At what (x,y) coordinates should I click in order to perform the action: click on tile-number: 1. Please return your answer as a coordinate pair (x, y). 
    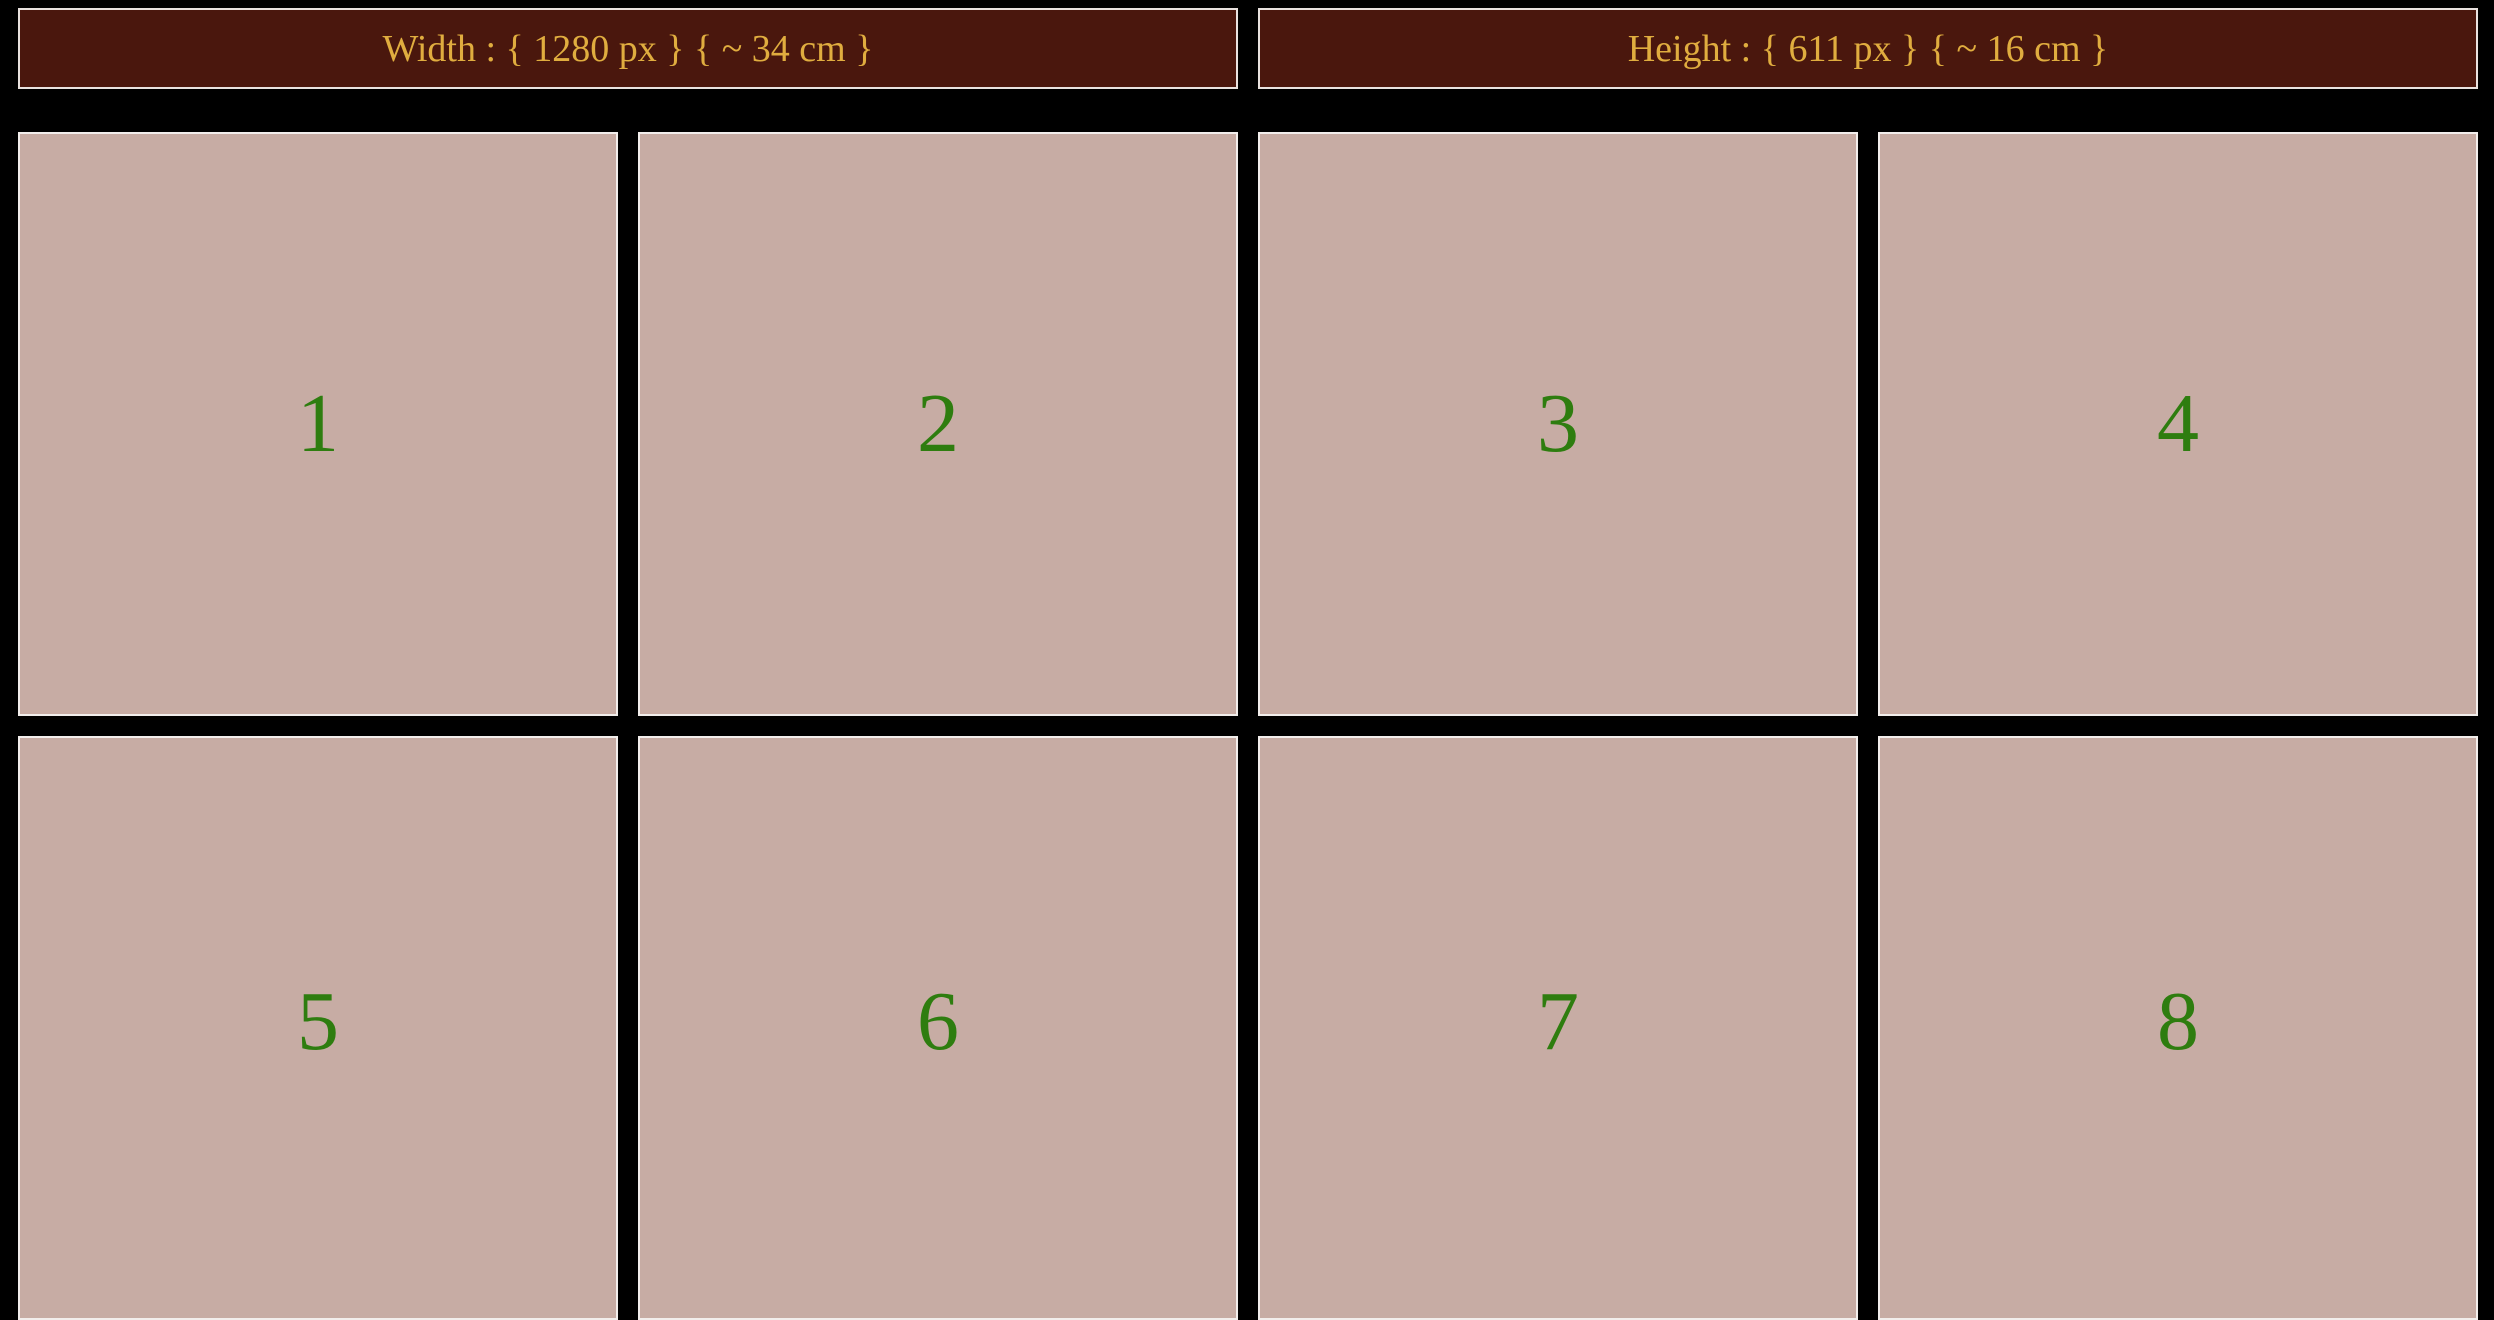
    Looking at the image, I should click on (318, 423).